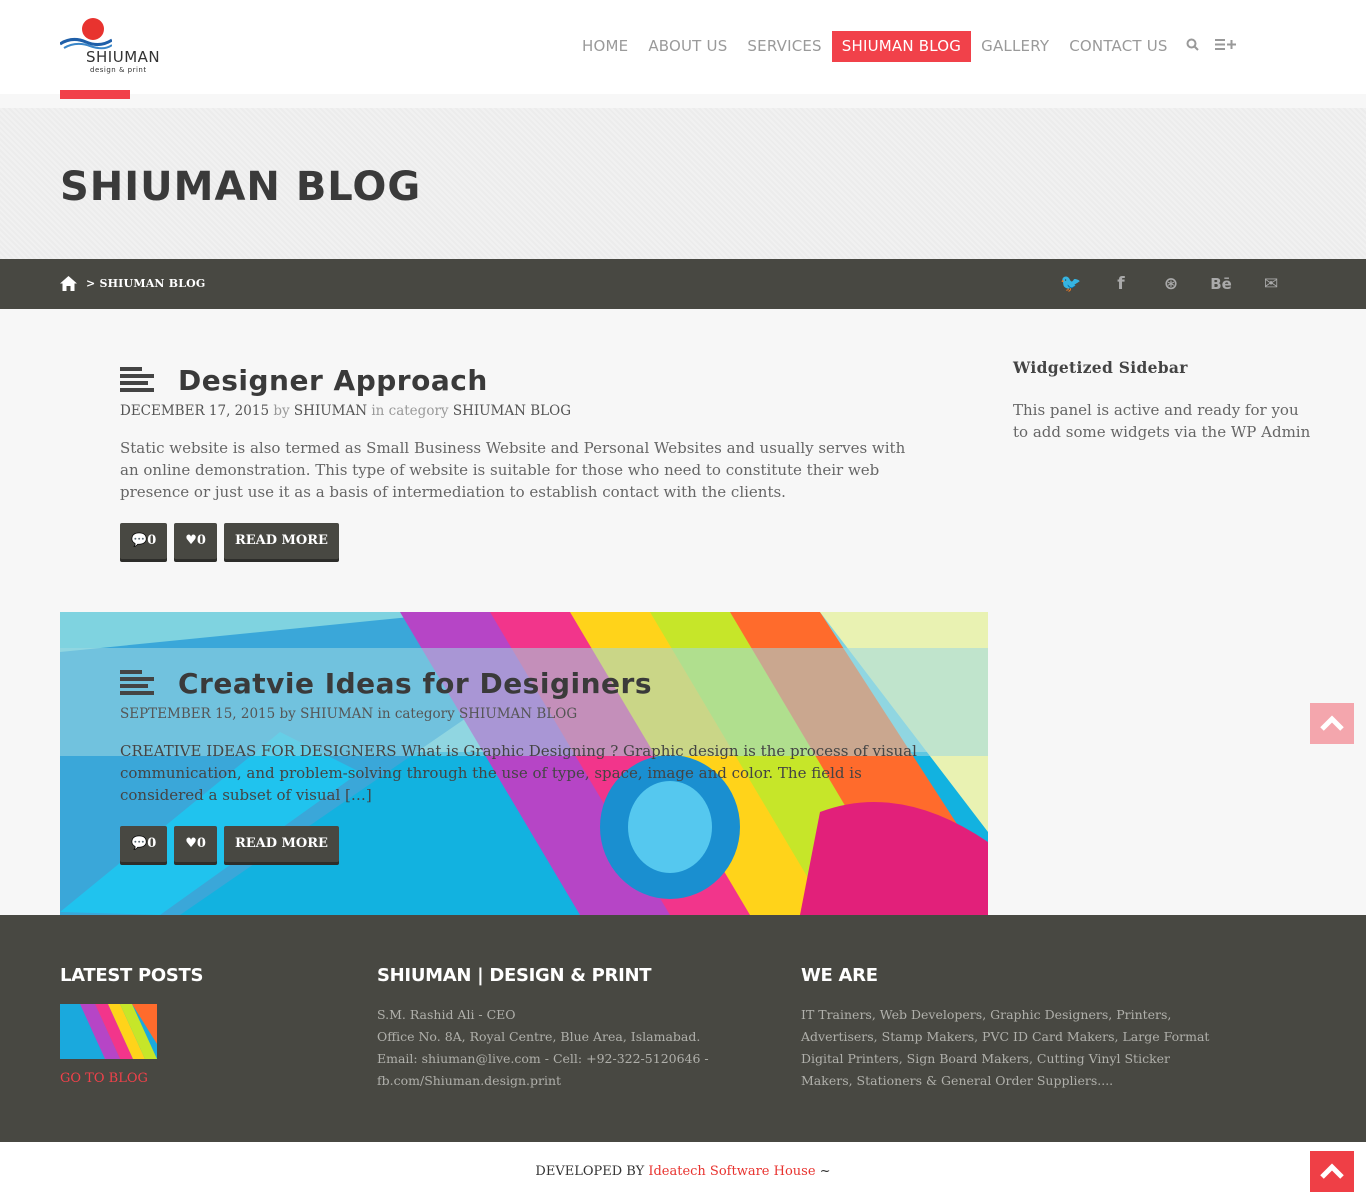  Describe the element at coordinates (731, 1171) in the screenshot. I see `developer-link: Ideatech Software House` at that location.